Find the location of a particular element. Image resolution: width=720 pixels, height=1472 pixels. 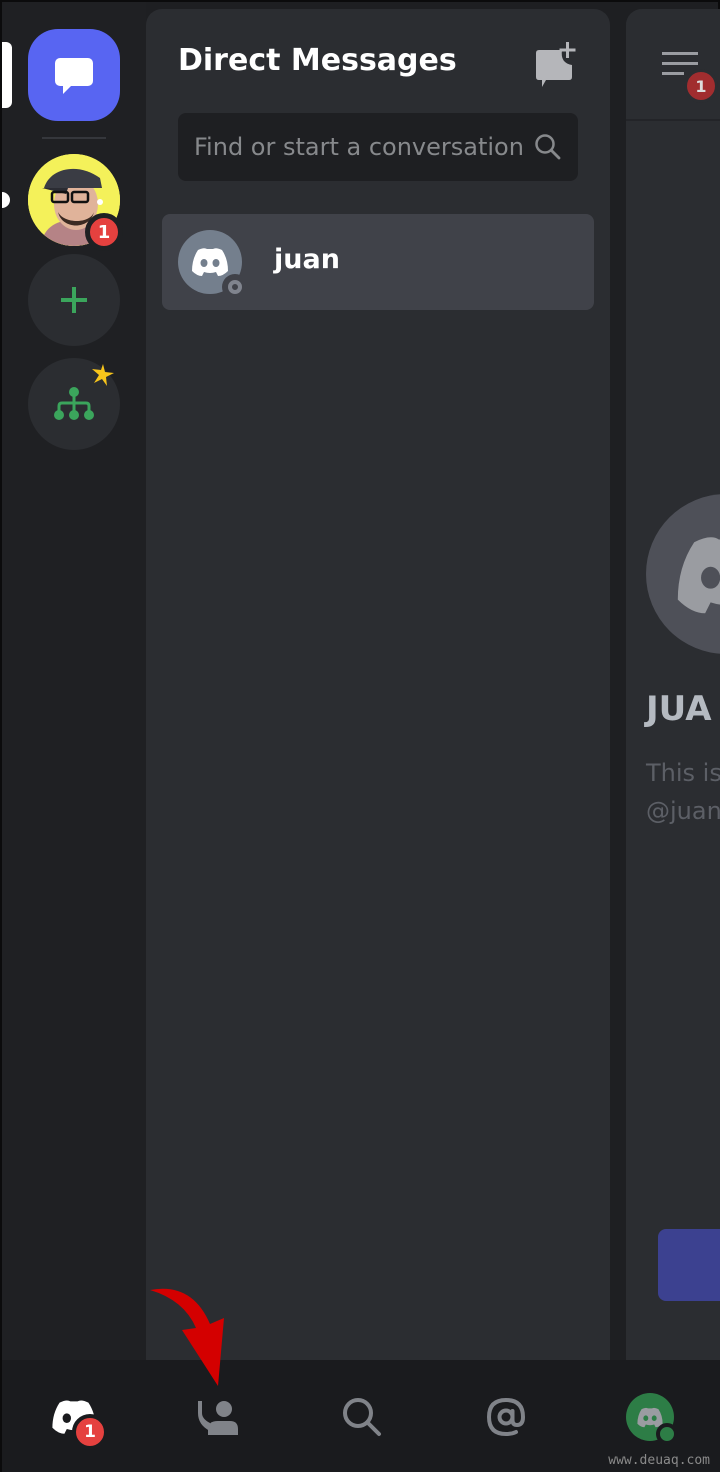

nav-mentions is located at coordinates (506, 1416).